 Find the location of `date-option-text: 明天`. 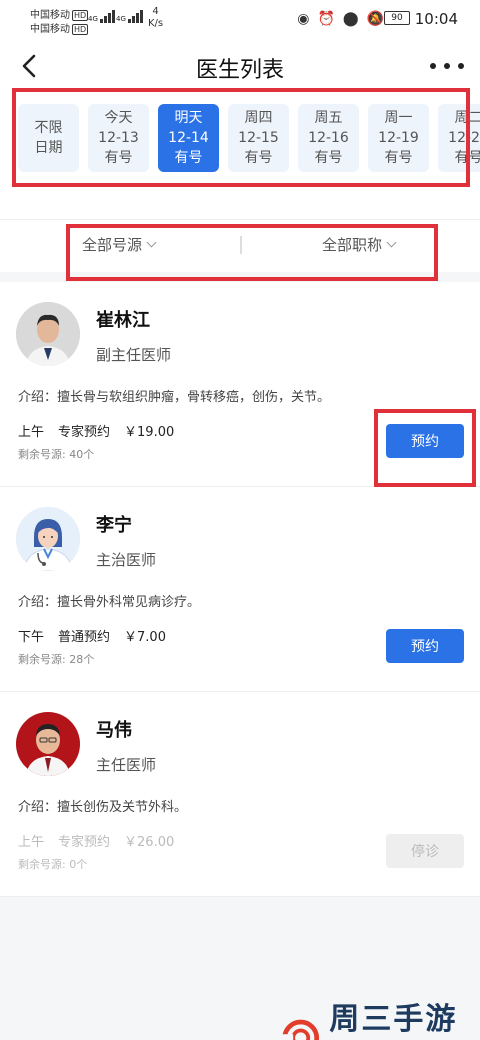

date-option-text: 明天 is located at coordinates (188, 118).